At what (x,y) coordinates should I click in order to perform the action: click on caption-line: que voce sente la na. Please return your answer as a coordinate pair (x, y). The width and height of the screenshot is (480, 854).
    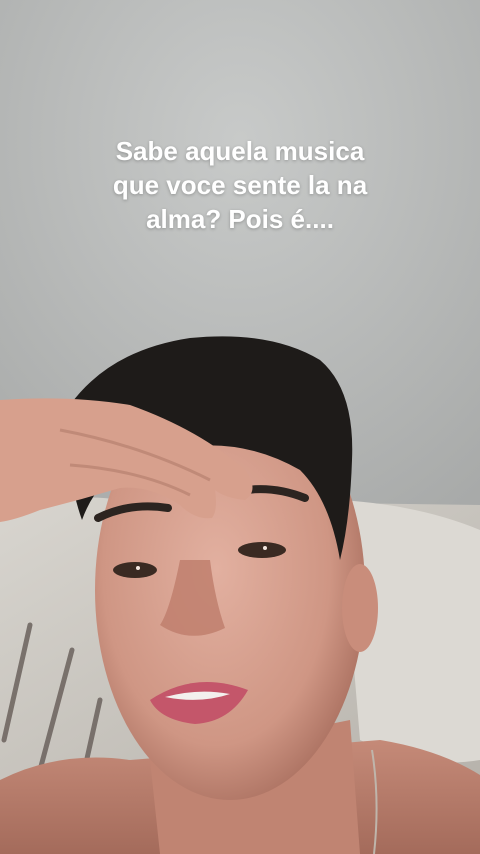
    Looking at the image, I should click on (240, 185).